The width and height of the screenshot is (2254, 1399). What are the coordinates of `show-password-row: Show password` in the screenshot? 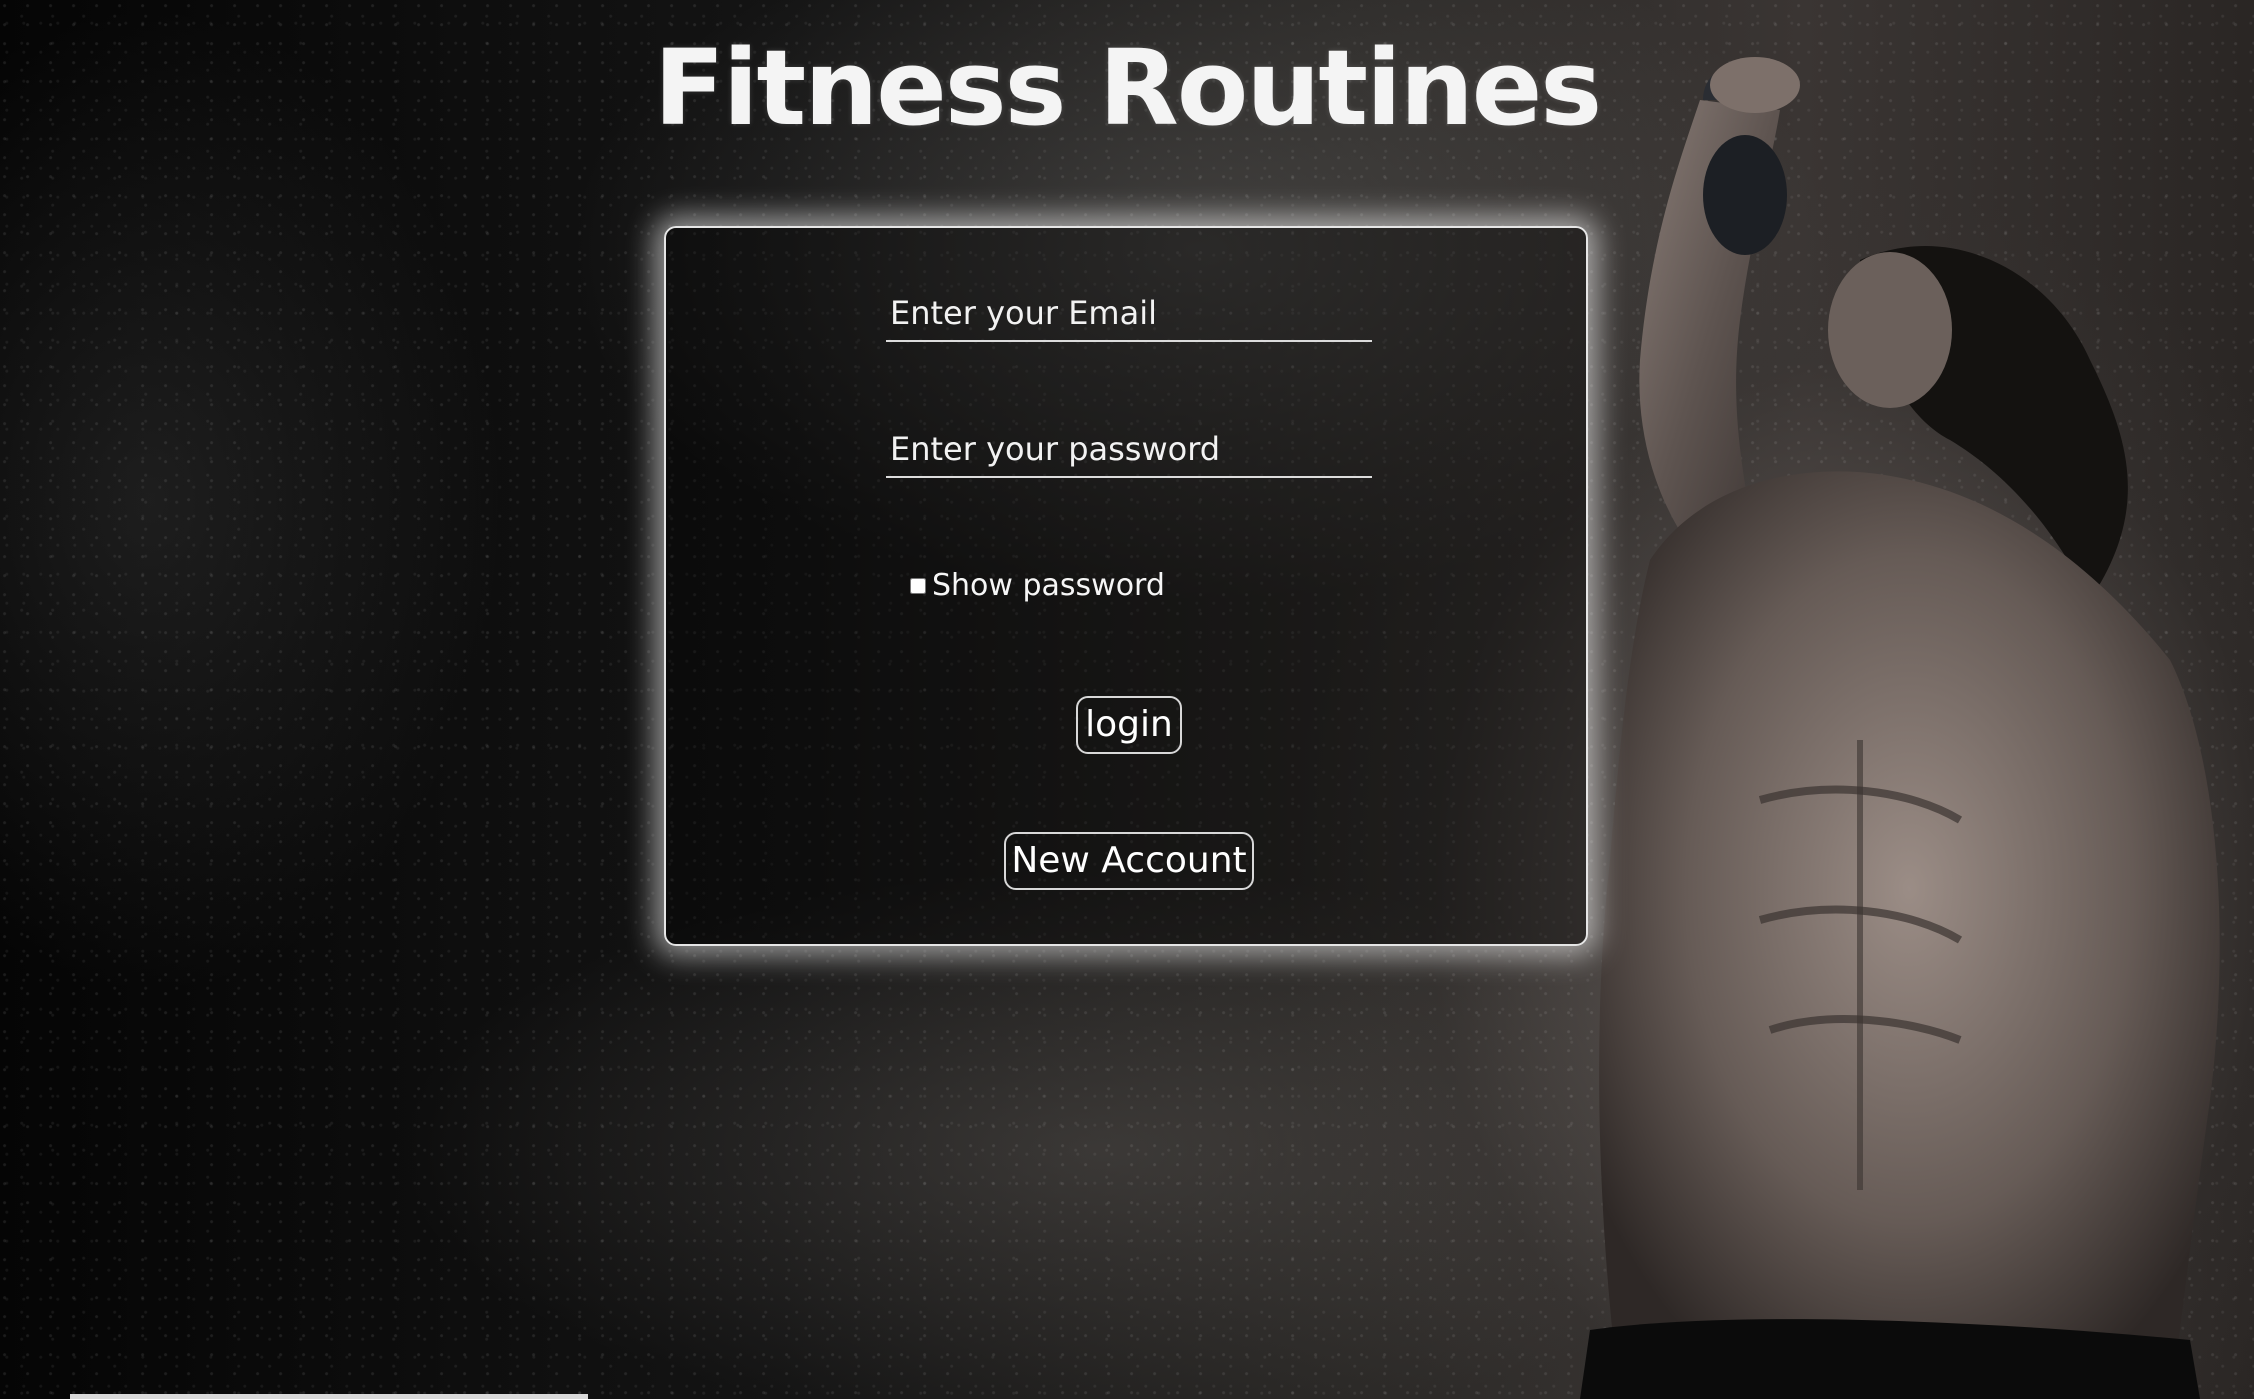 It's located at (1037, 585).